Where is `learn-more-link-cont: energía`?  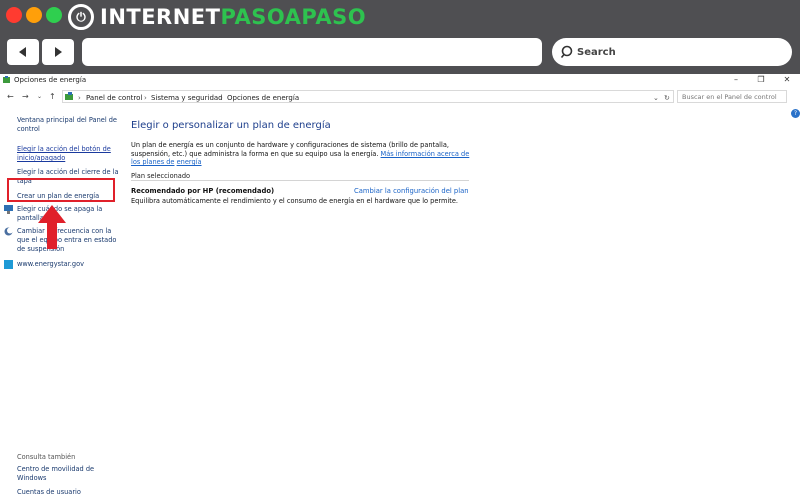 learn-more-link-cont: energía is located at coordinates (189, 162).